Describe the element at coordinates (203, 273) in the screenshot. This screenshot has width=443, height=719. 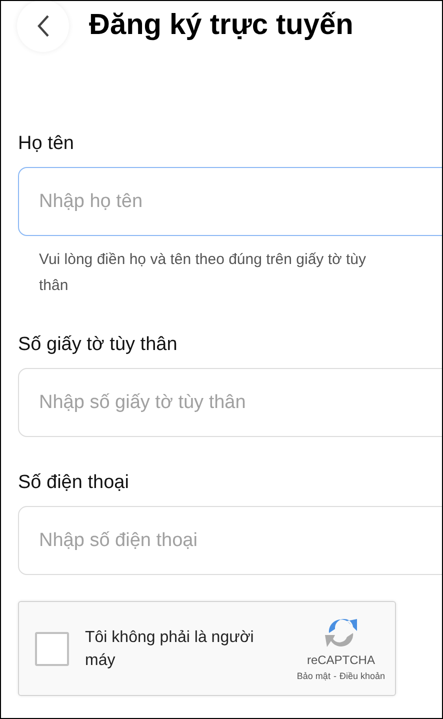
I see `helper-text: Vui lòng điền họ và tên theo đúng trên giấy tờ tùy thân` at that location.